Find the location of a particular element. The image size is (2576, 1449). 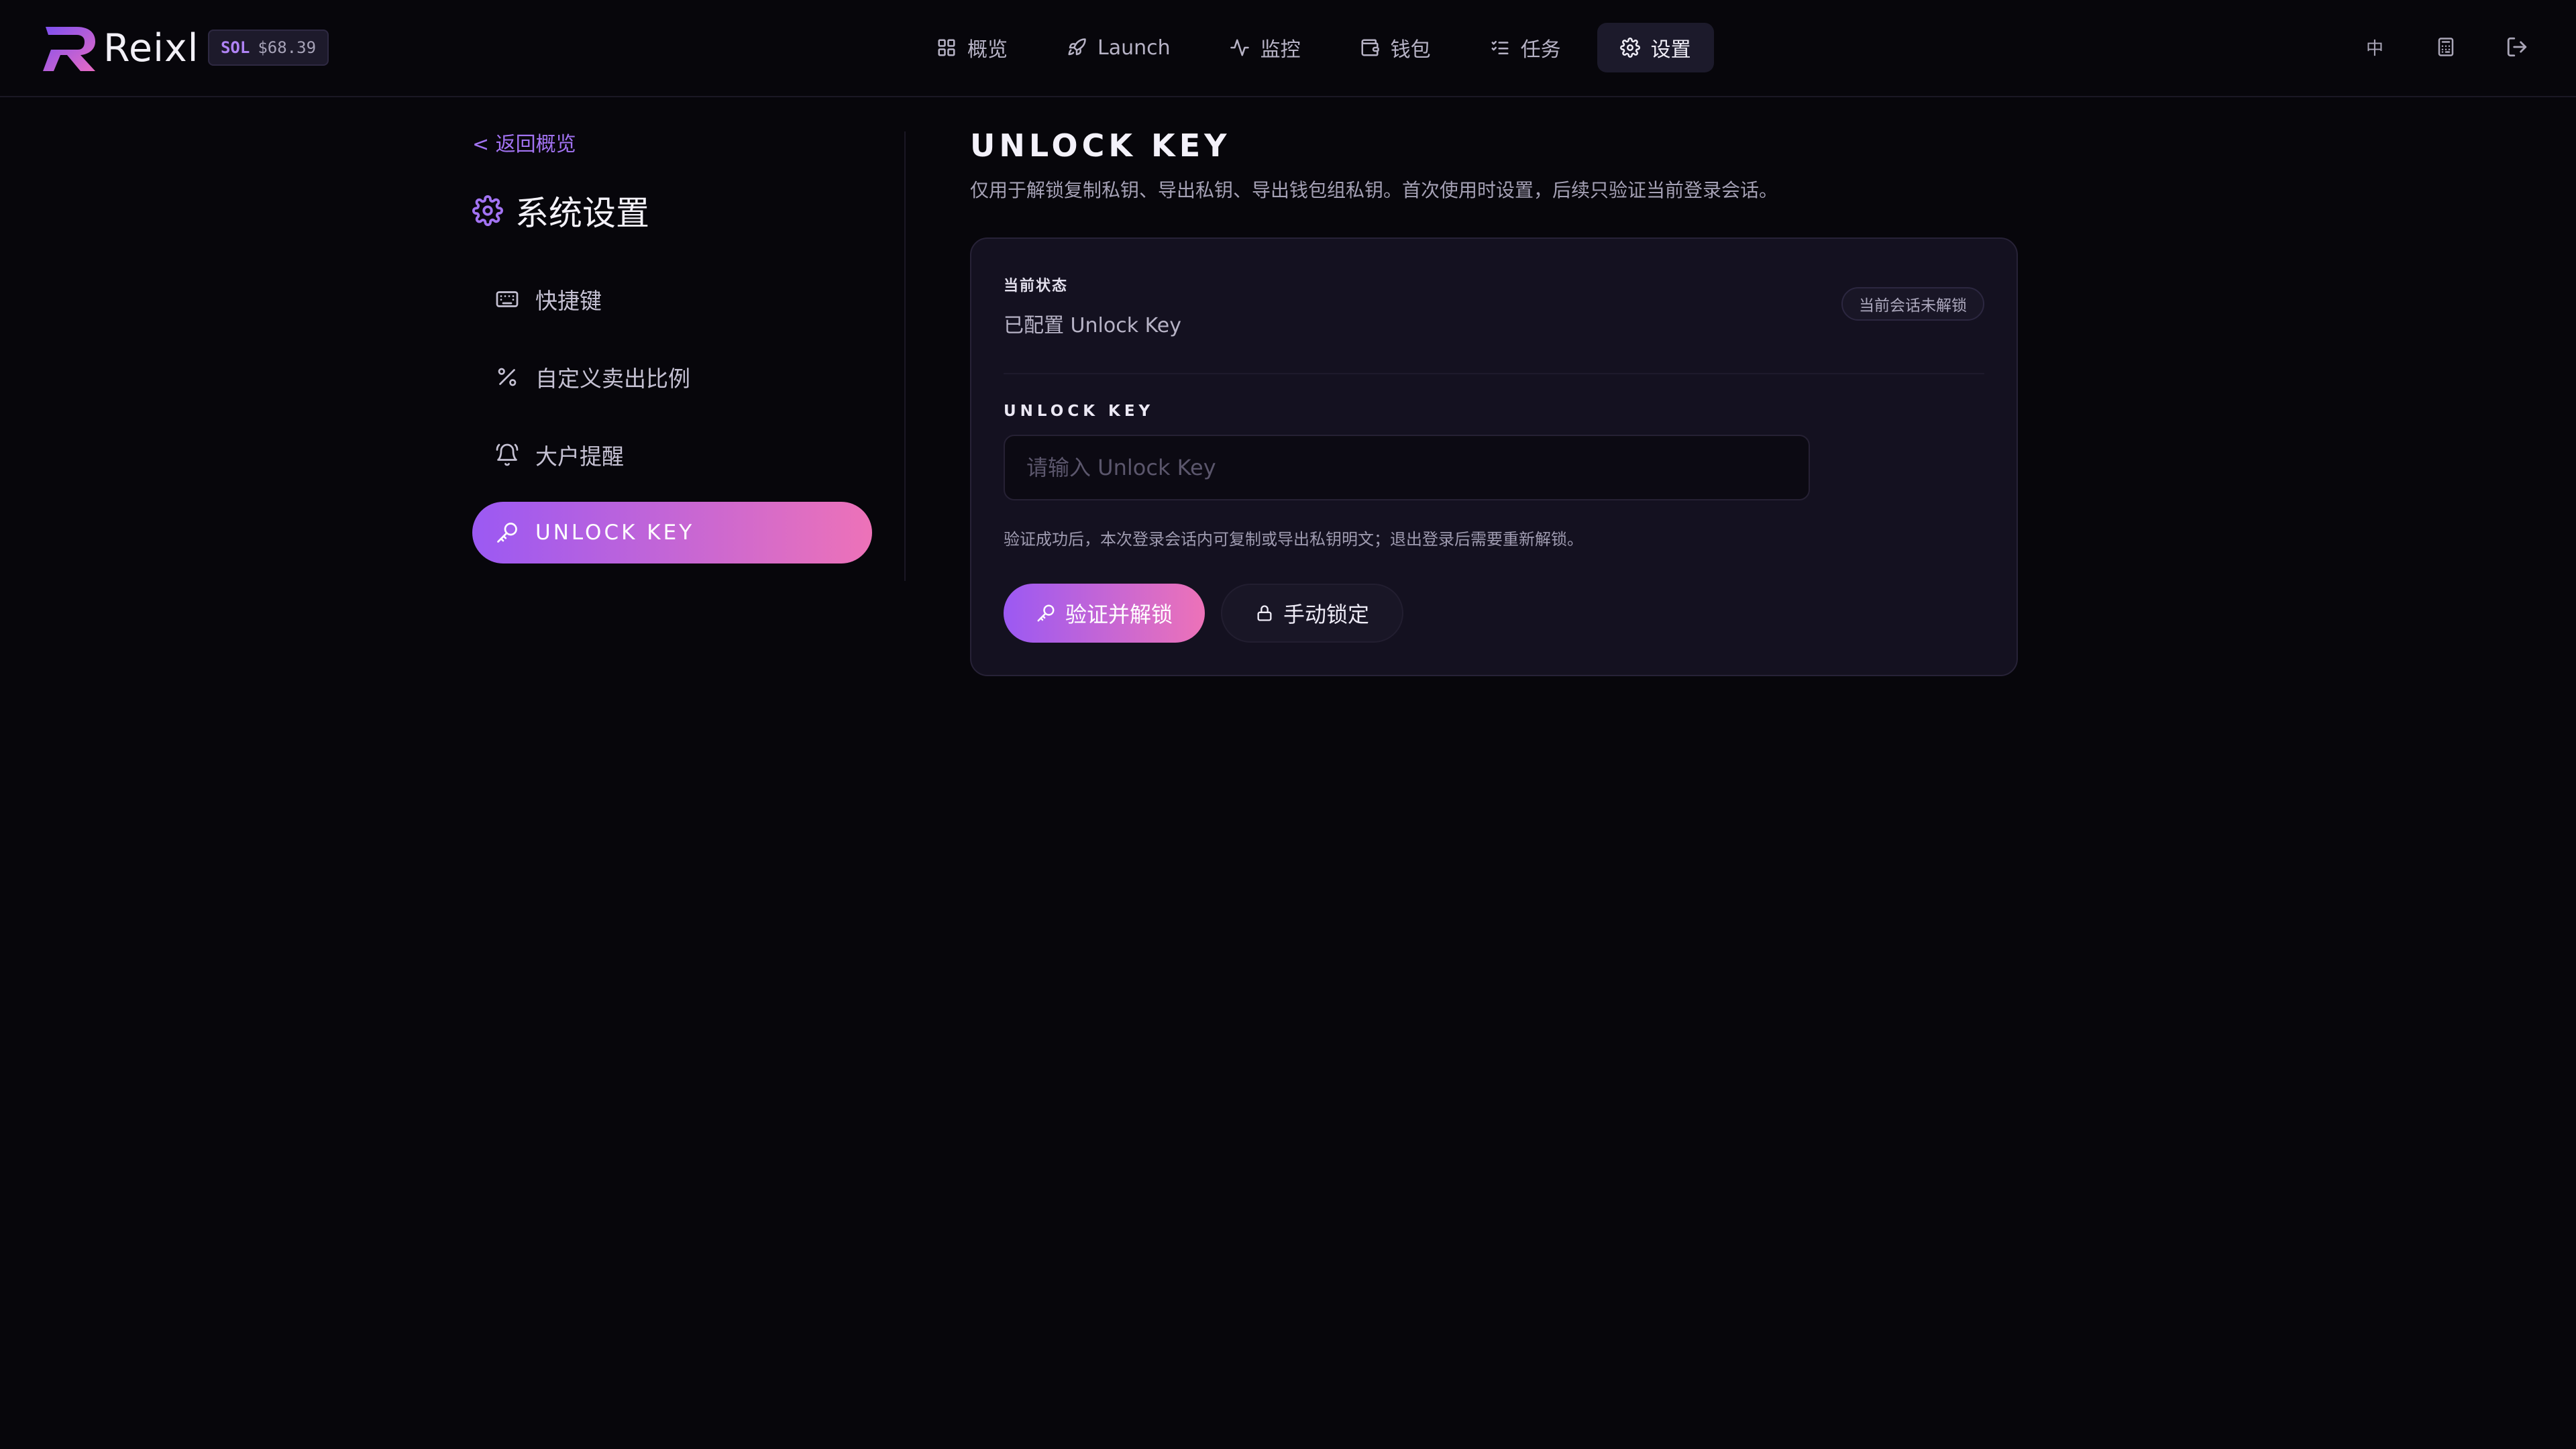

unlock-key-input is located at coordinates (1407, 467).